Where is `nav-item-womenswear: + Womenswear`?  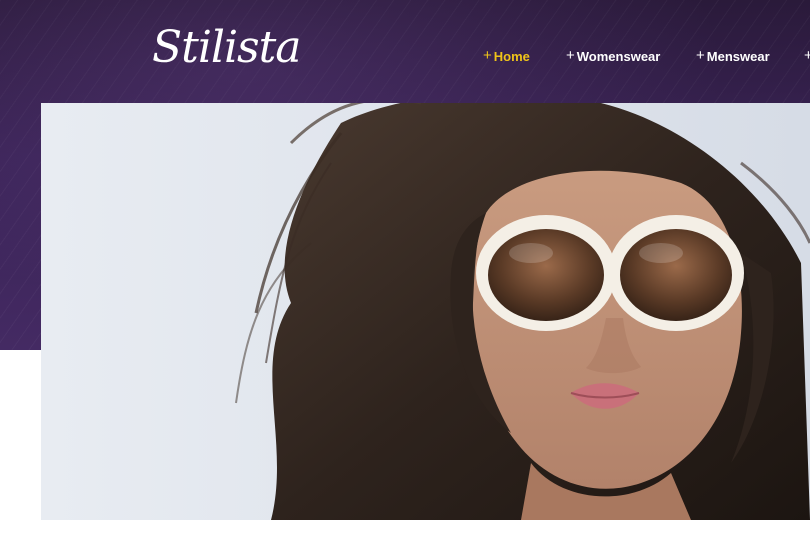
nav-item-womenswear: + Womenswear is located at coordinates (613, 56).